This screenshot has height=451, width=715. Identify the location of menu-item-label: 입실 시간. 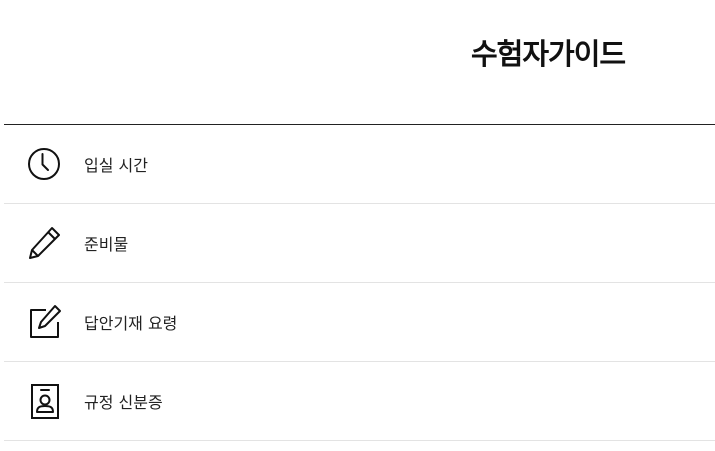
(116, 165).